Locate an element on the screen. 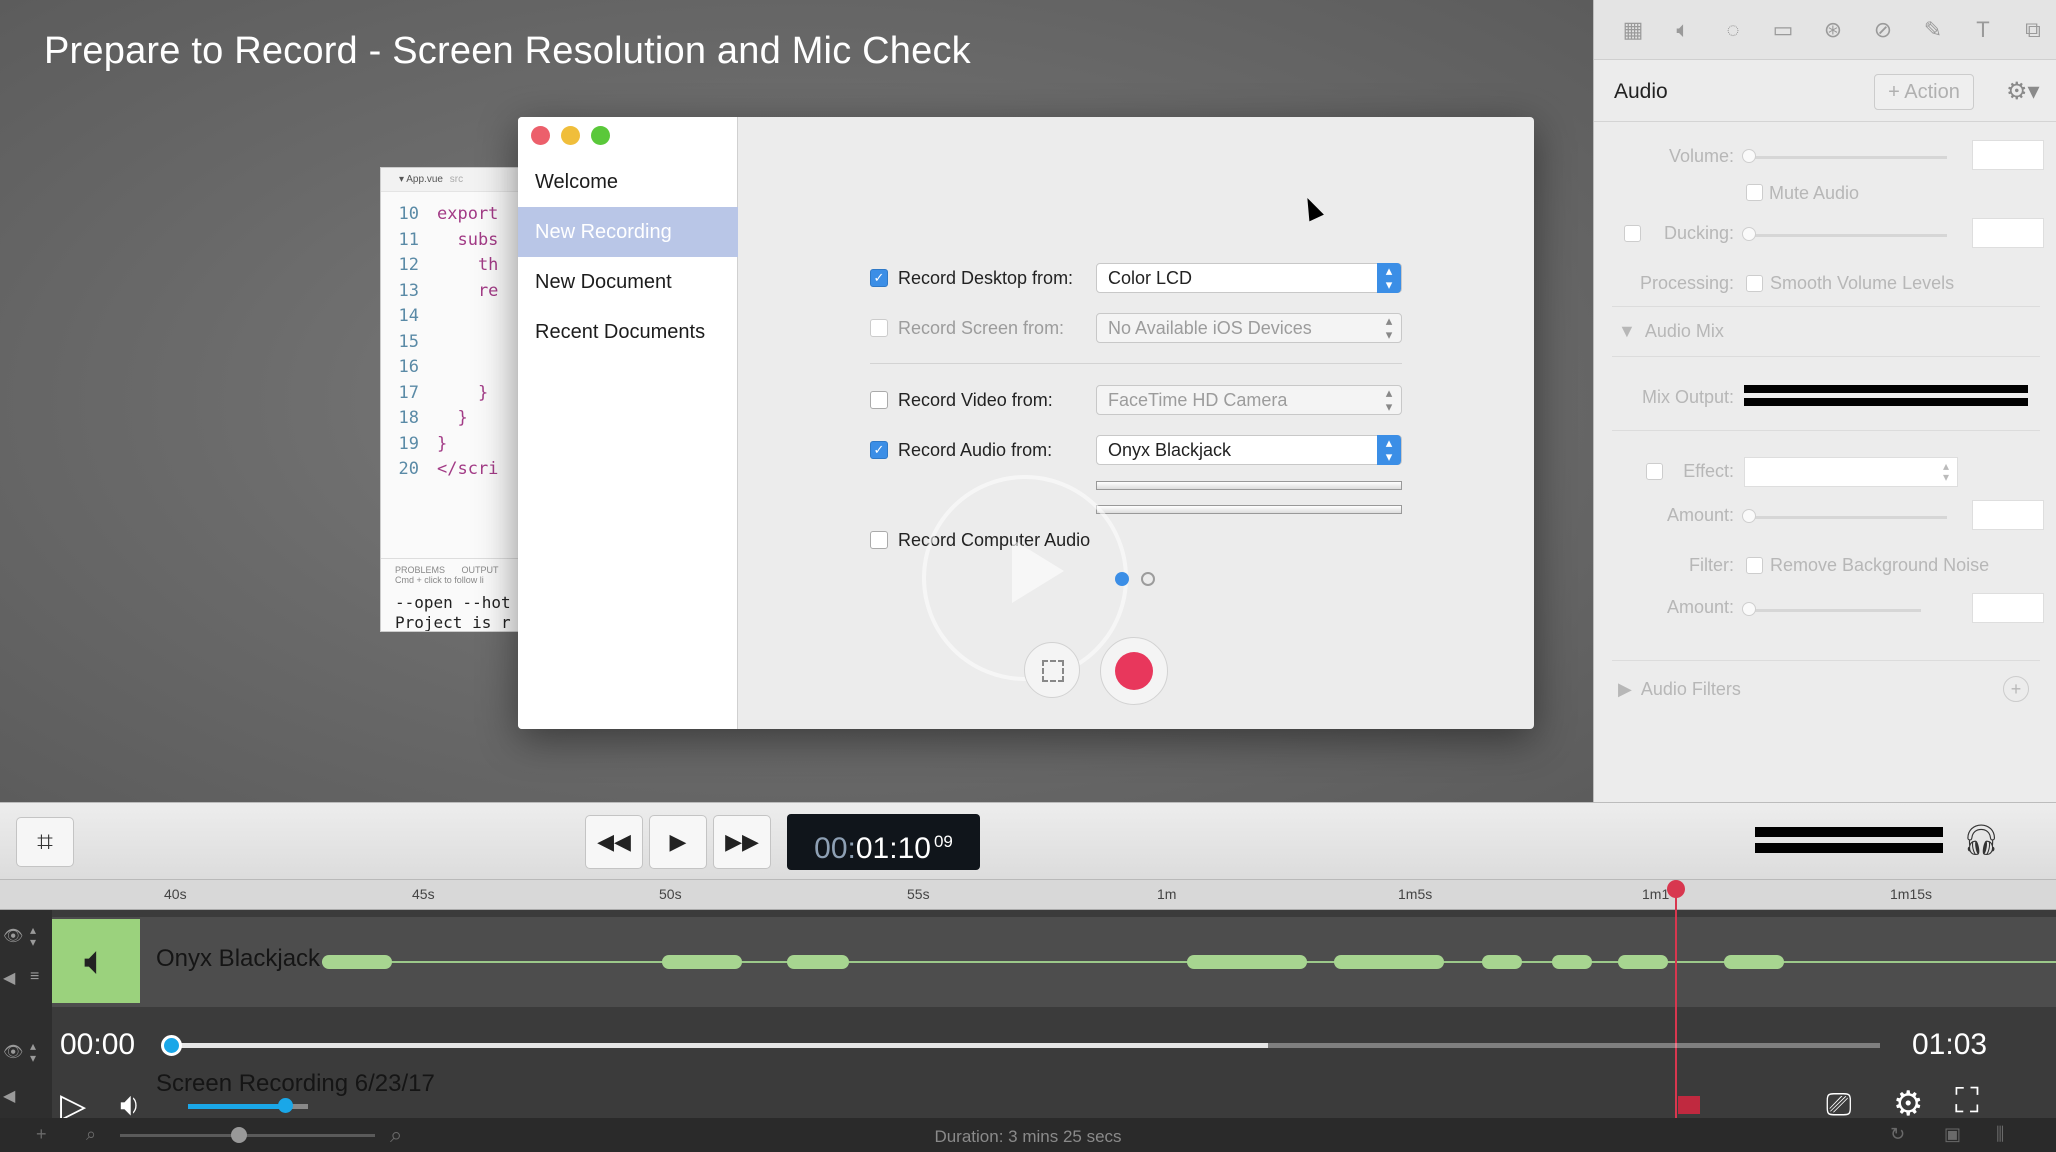 This screenshot has width=2056, height=1152. code-line: 14 is located at coordinates (450, 317).